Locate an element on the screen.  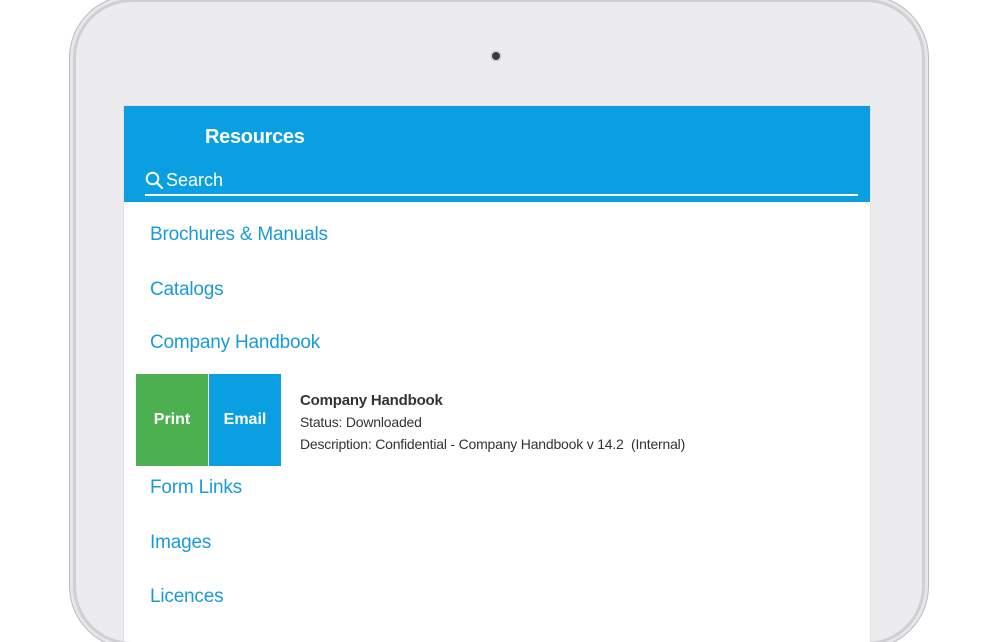
search-bar is located at coordinates (501, 181).